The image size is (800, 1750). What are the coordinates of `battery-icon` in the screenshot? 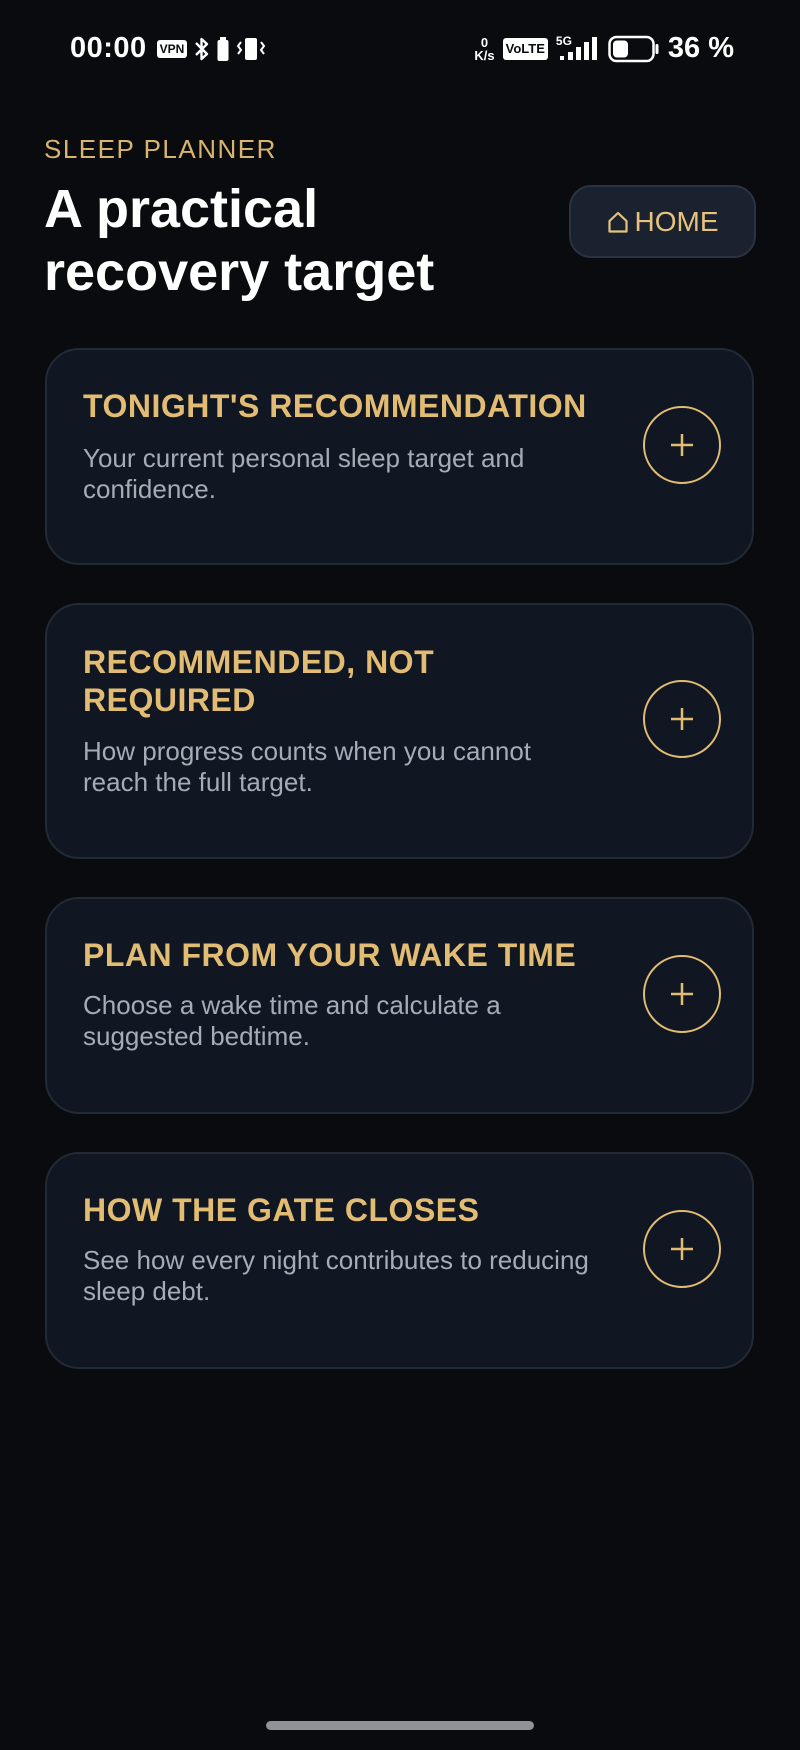 It's located at (634, 49).